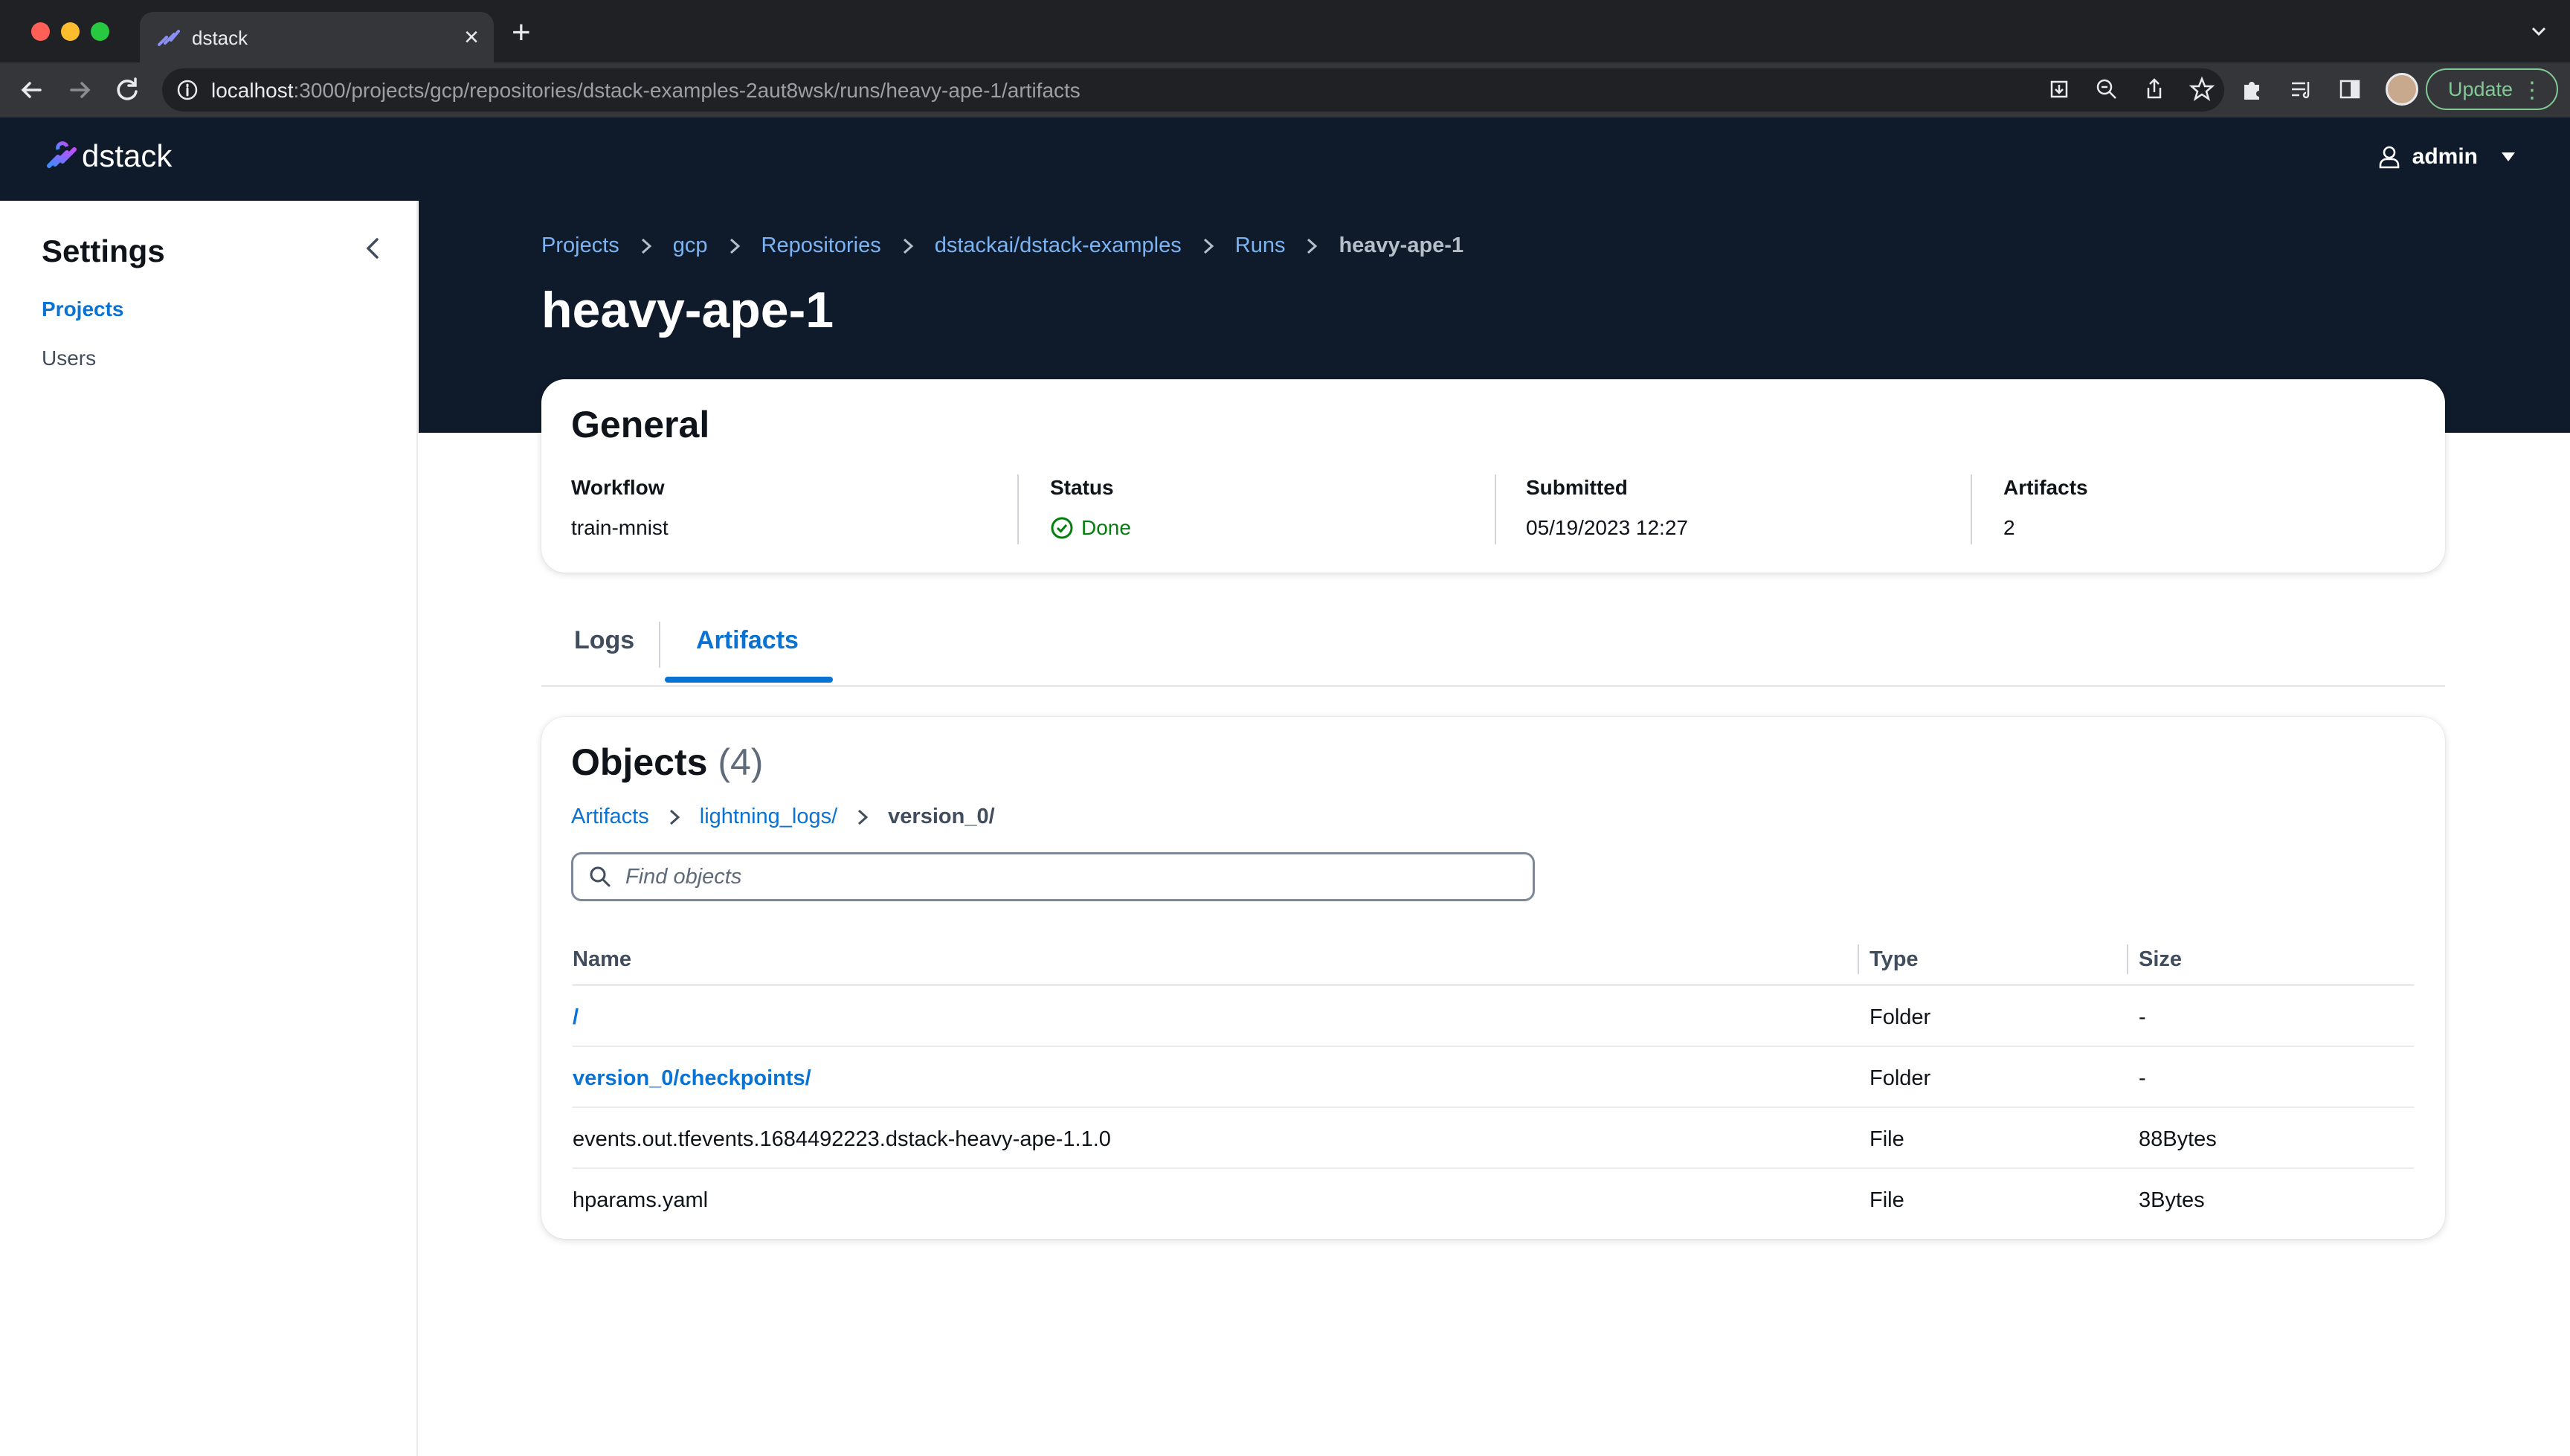  I want to click on breadcrumb-current-run: heavy-ape-1, so click(1402, 245).